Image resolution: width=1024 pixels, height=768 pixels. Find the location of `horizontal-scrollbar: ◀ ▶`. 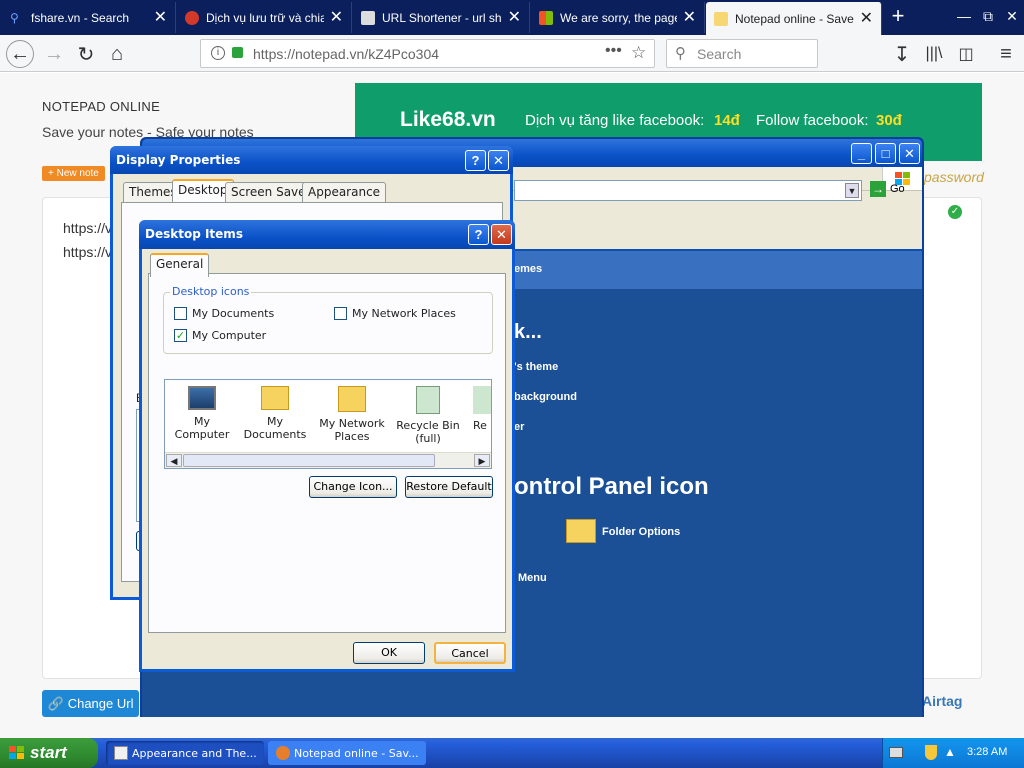

horizontal-scrollbar: ◀ ▶ is located at coordinates (328, 460).